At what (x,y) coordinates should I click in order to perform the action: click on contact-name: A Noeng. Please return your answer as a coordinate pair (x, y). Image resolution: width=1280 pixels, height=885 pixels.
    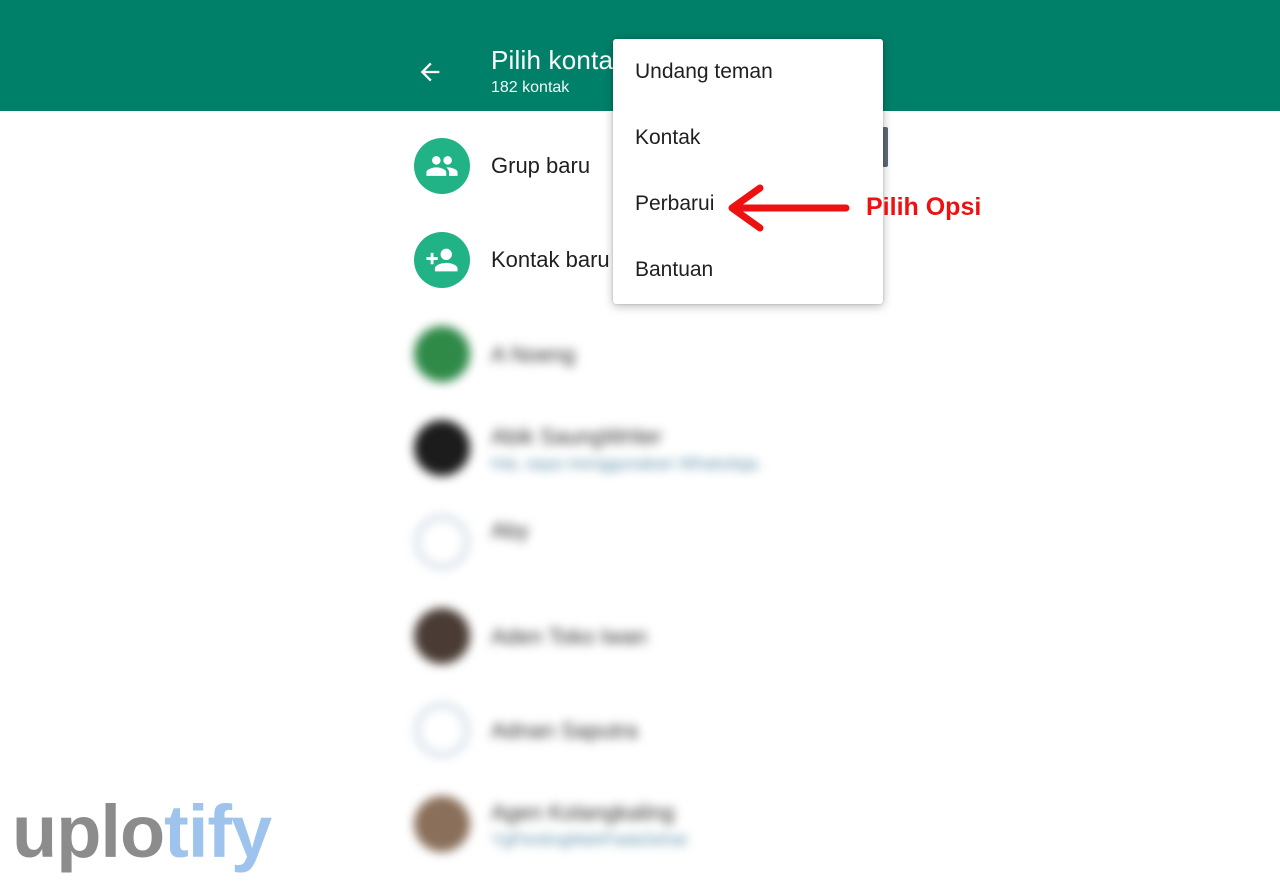
    Looking at the image, I should click on (533, 354).